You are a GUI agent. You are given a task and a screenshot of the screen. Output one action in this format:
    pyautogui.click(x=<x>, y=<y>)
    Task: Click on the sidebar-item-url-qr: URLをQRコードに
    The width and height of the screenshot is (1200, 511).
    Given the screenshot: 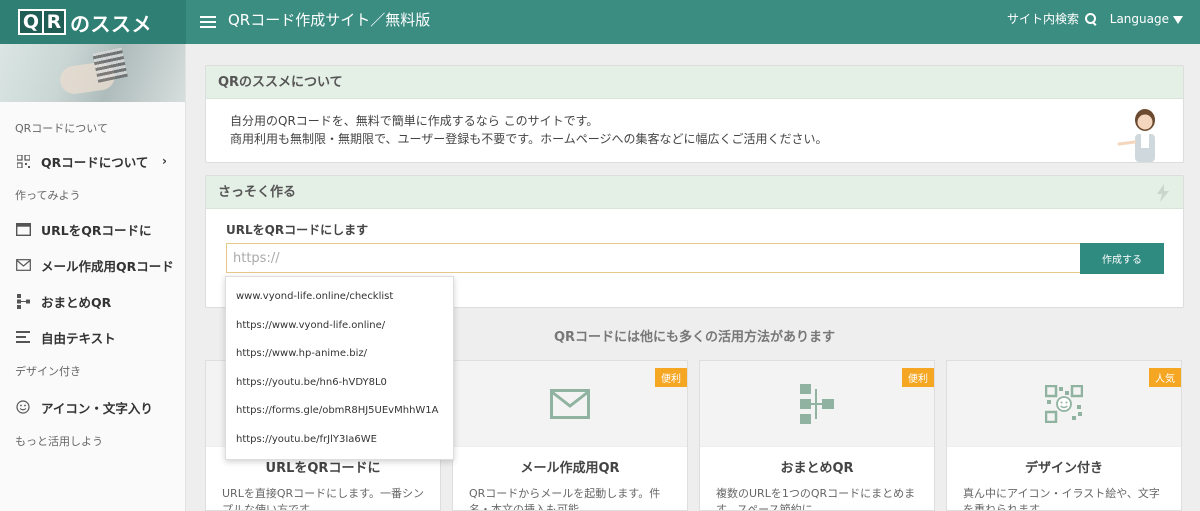 What is the action you would take?
    pyautogui.click(x=92, y=229)
    